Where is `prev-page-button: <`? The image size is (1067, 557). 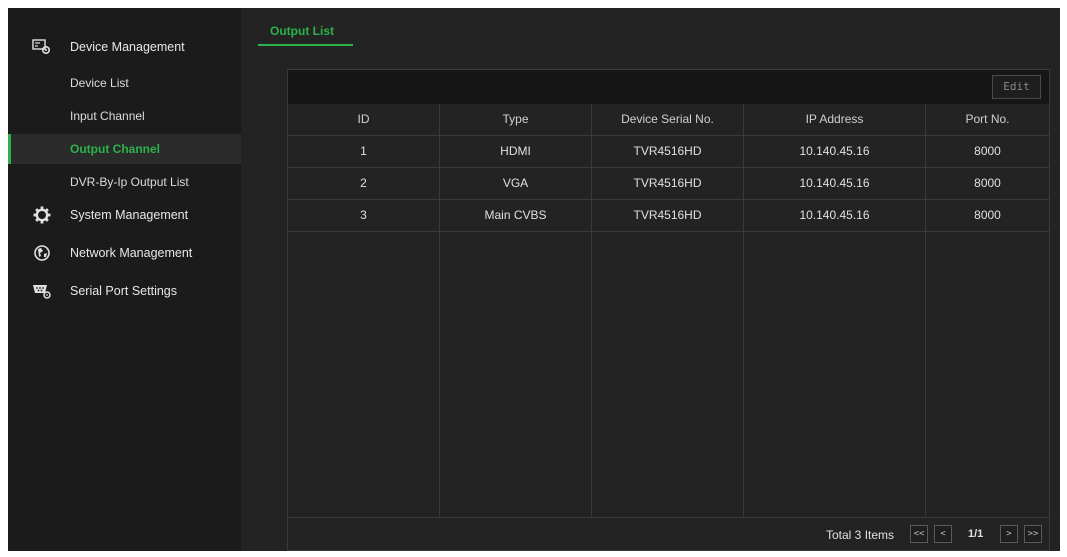 prev-page-button: < is located at coordinates (943, 534).